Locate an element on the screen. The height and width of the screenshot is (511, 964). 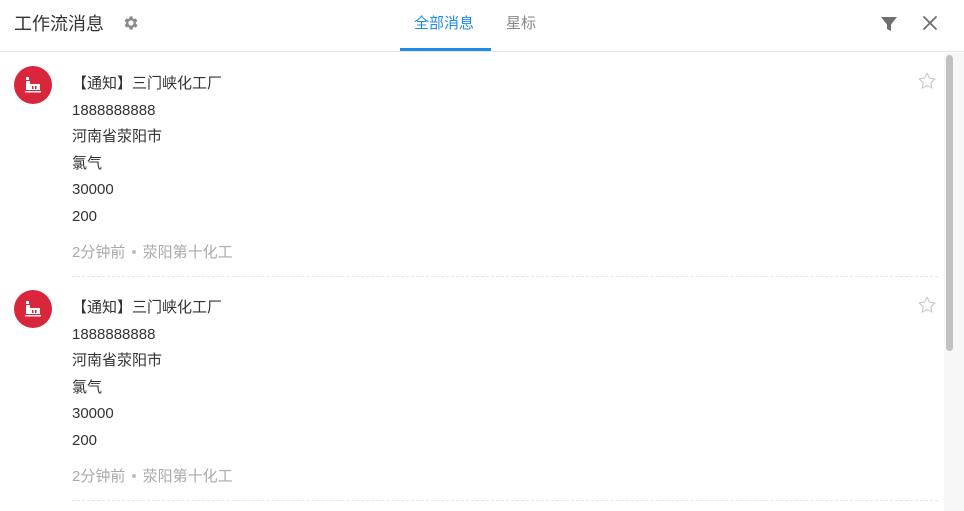
close-icon is located at coordinates (930, 23).